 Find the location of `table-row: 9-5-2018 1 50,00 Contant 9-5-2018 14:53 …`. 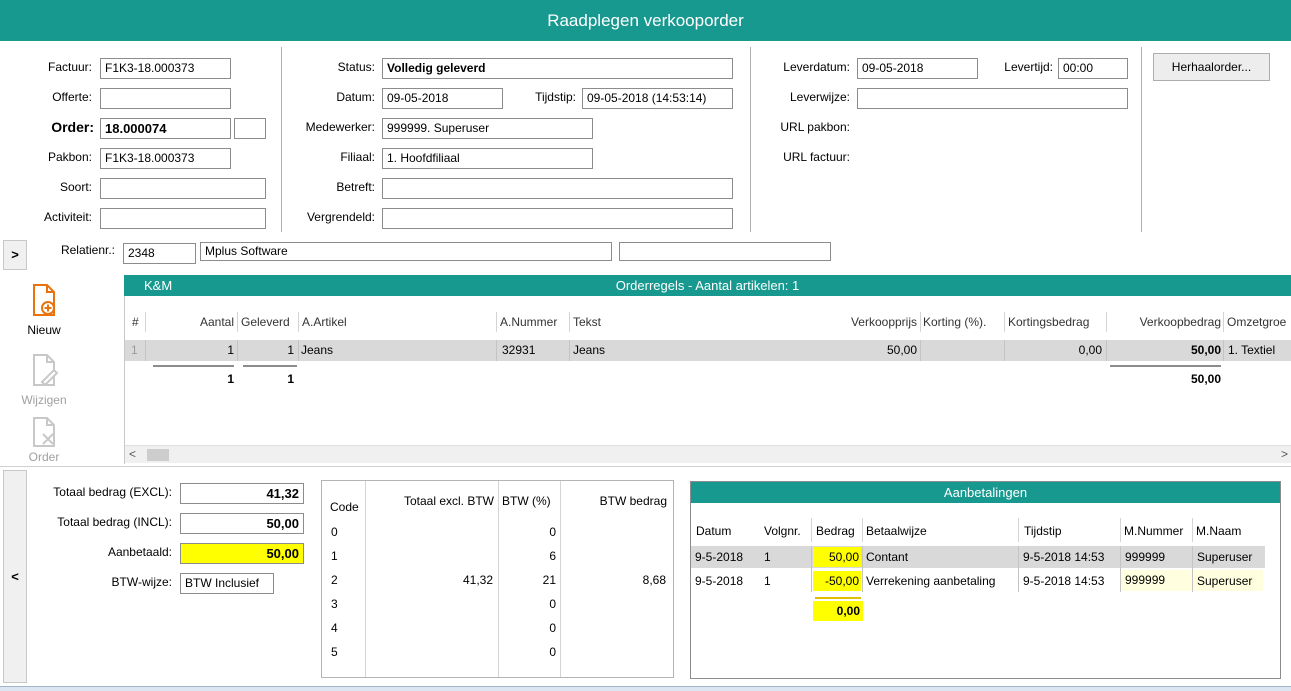

table-row: 9-5-2018 1 50,00 Contant 9-5-2018 14:53 … is located at coordinates (978, 557).